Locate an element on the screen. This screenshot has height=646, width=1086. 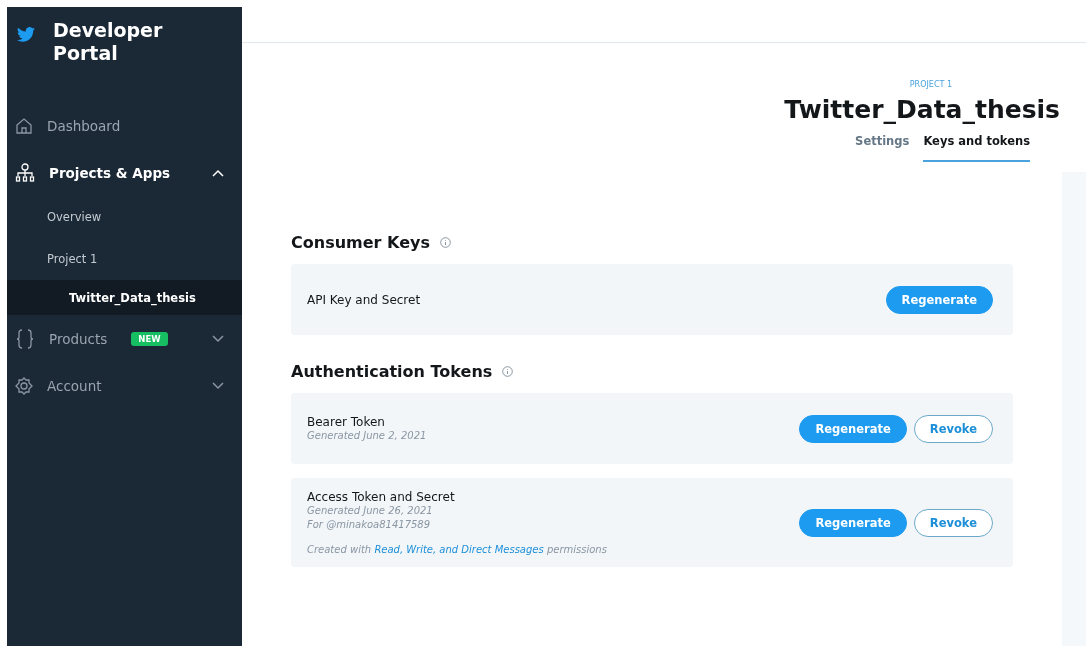
nav-subitem: Project 1 is located at coordinates (124, 259).